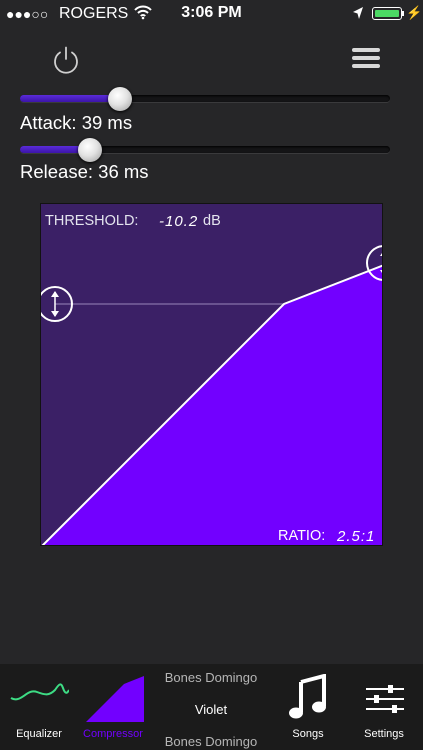 Image resolution: width=423 pixels, height=750 pixels. What do you see at coordinates (212, 221) in the screenshot?
I see `threshold-unit: dB` at bounding box center [212, 221].